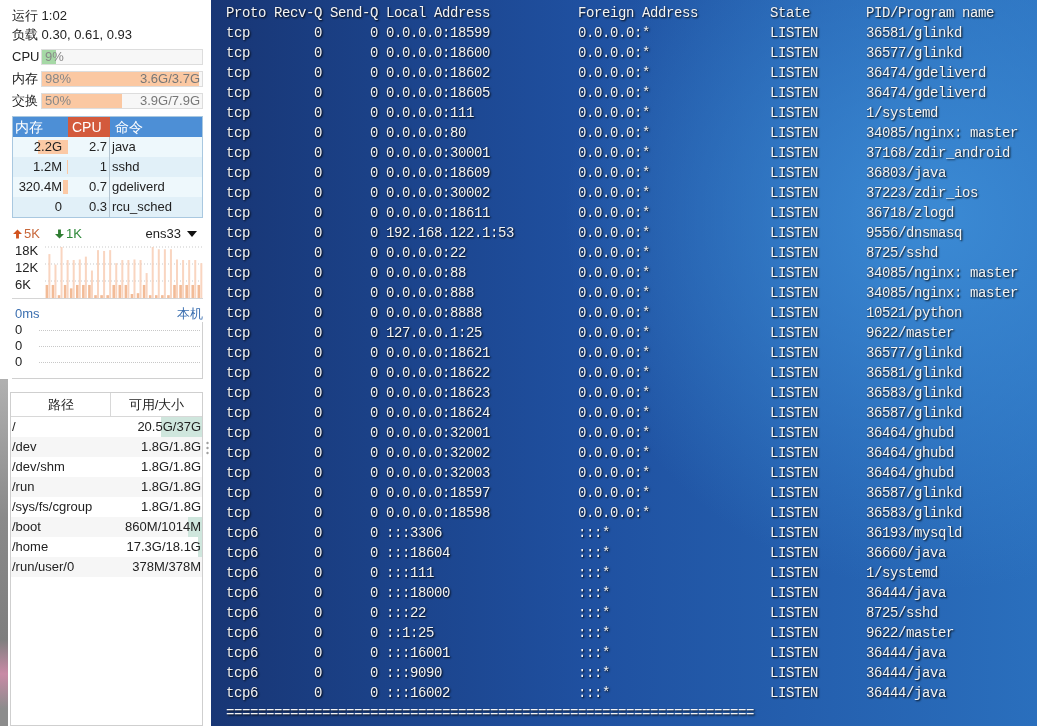  Describe the element at coordinates (156, 404) in the screenshot. I see `column-header: 可用/大小` at that location.